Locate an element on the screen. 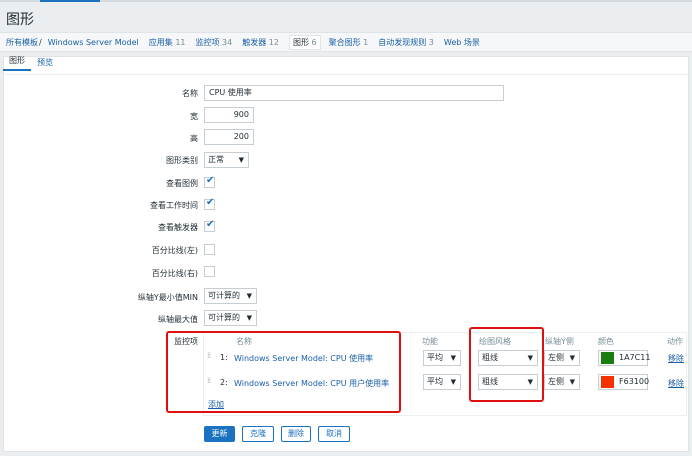  crumb-count: 3 is located at coordinates (431, 42).